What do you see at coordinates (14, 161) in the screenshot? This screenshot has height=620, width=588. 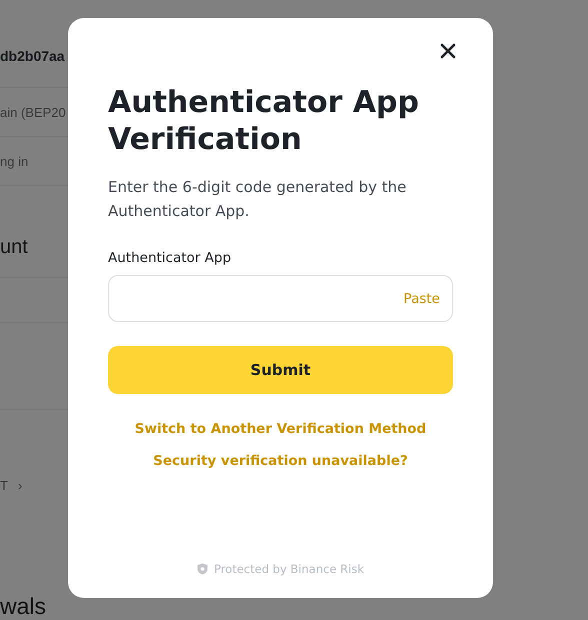 I see `detail-text: ng in` at bounding box center [14, 161].